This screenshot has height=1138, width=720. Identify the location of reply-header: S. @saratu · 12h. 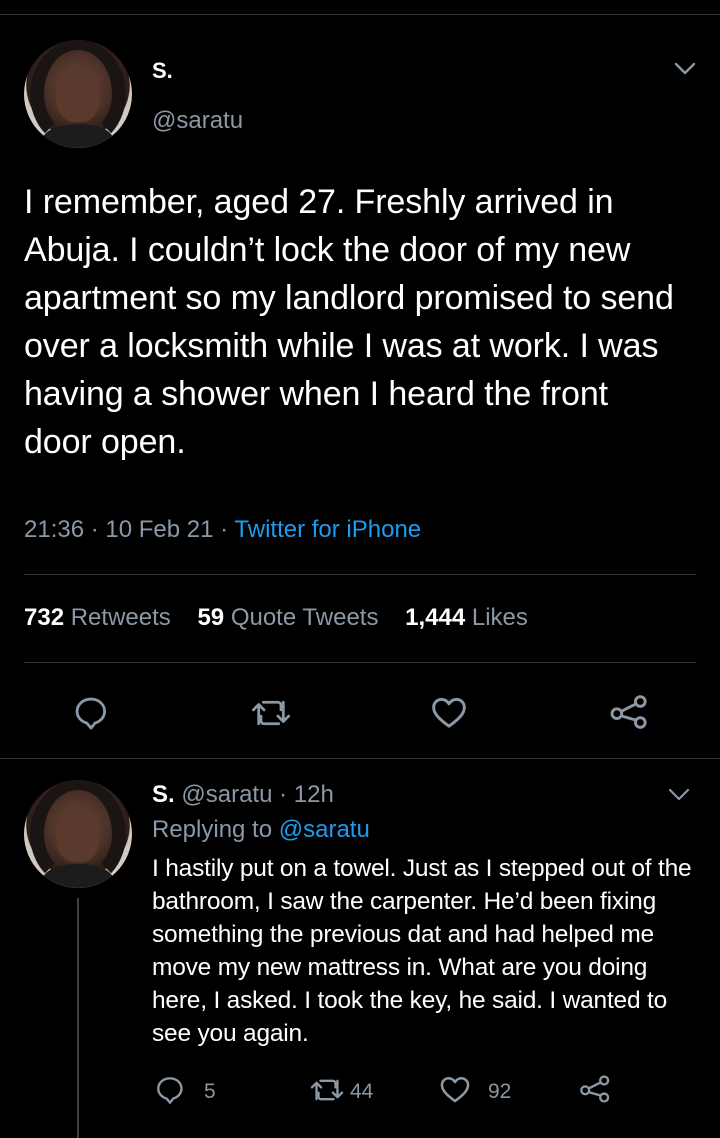
(243, 794).